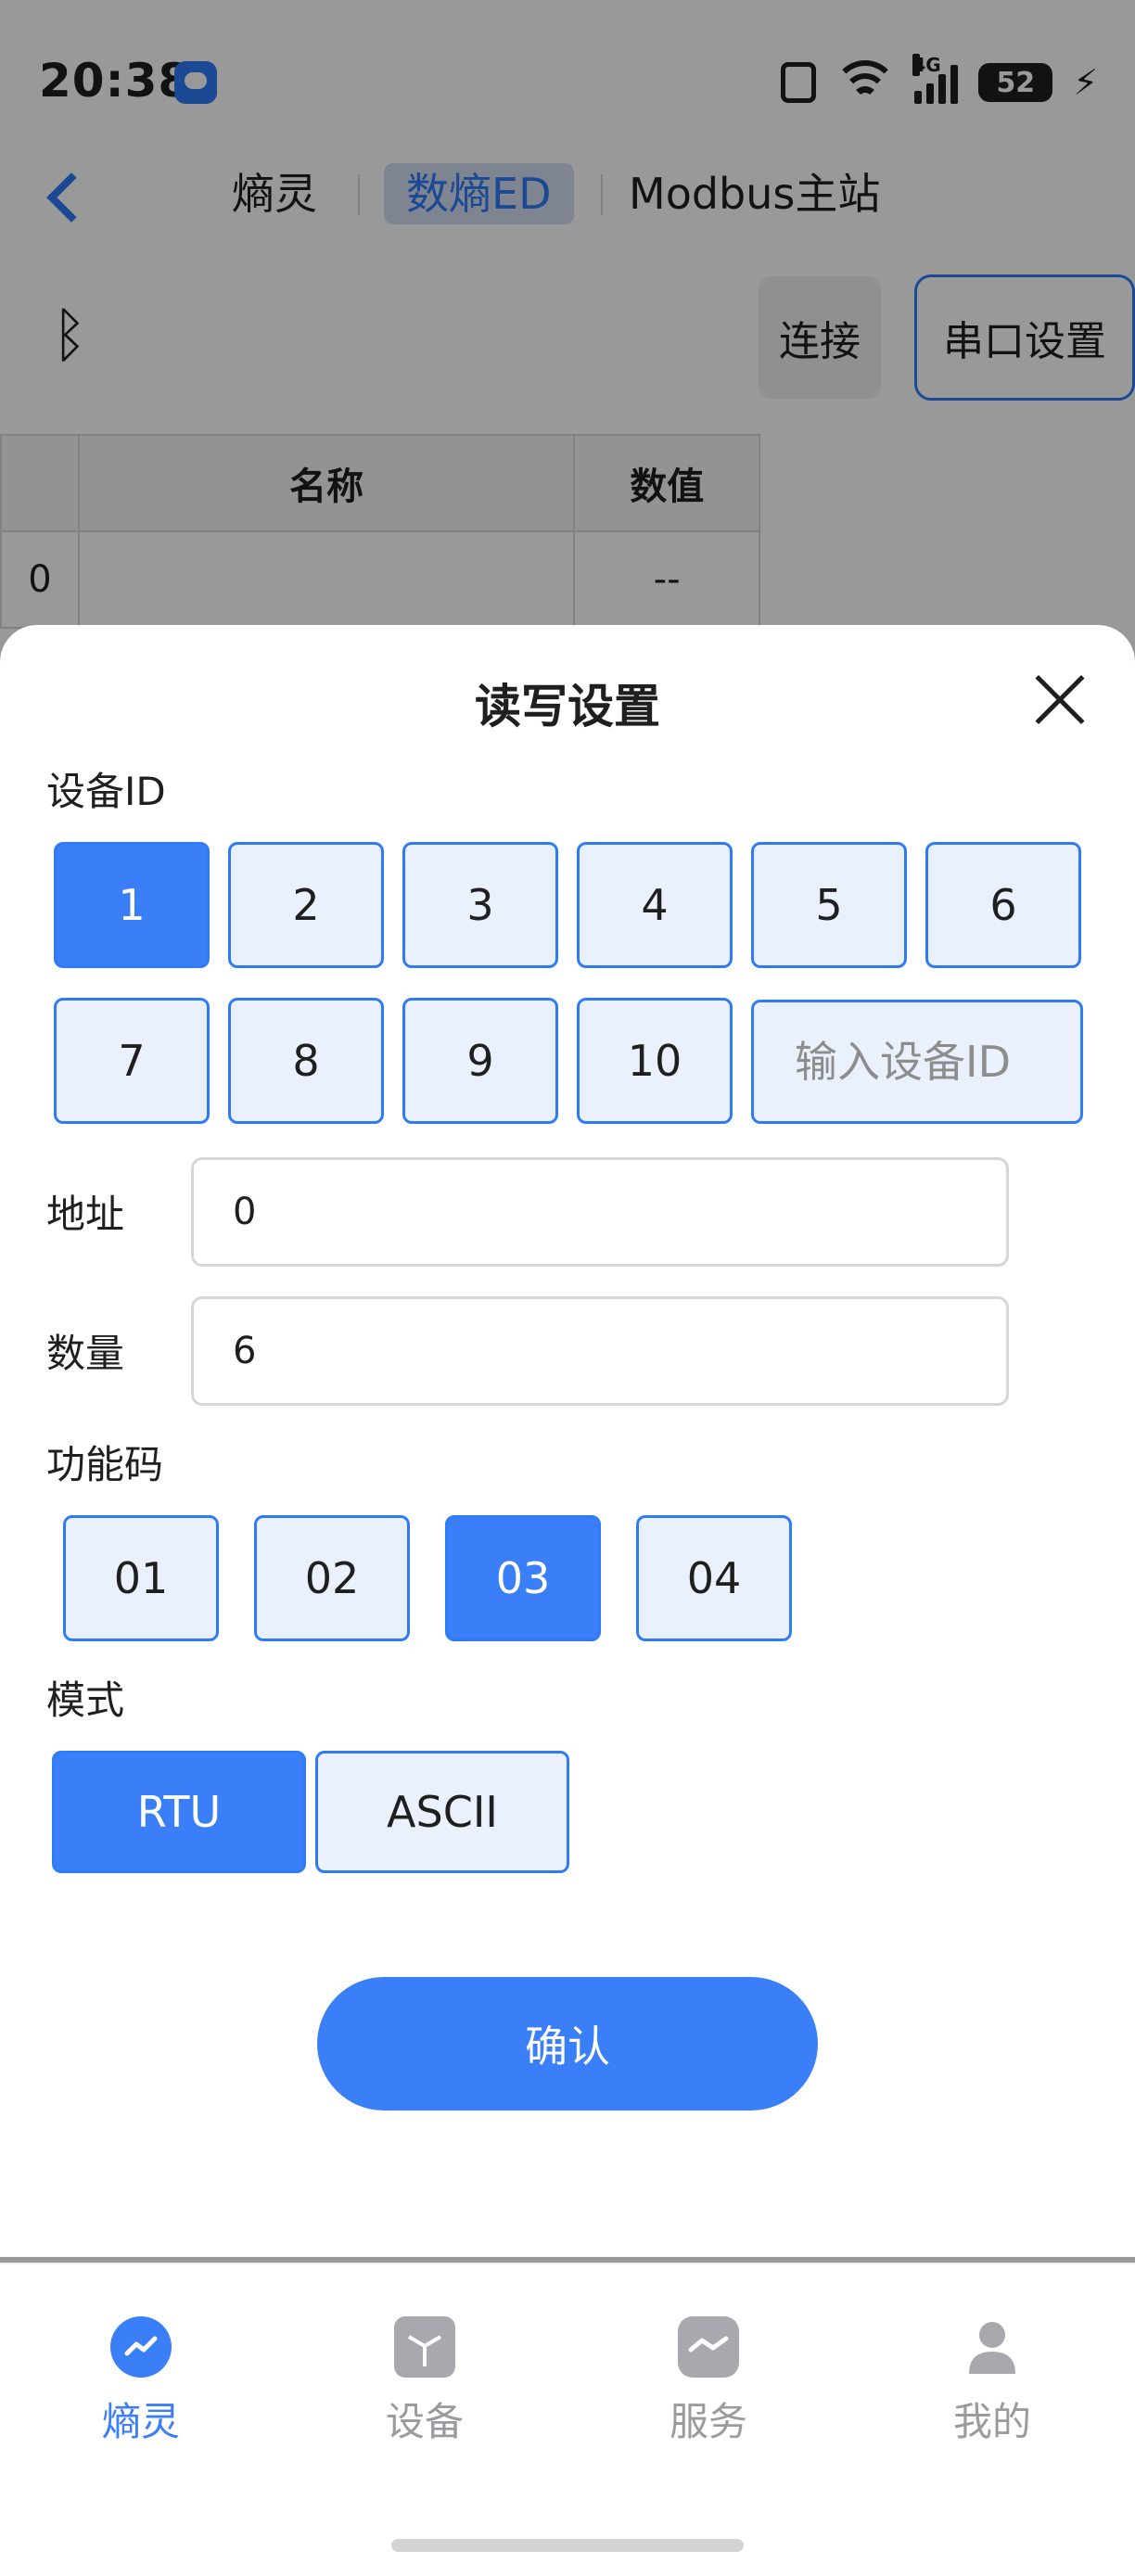  Describe the element at coordinates (600, 1212) in the screenshot. I see `address-input: 0` at that location.